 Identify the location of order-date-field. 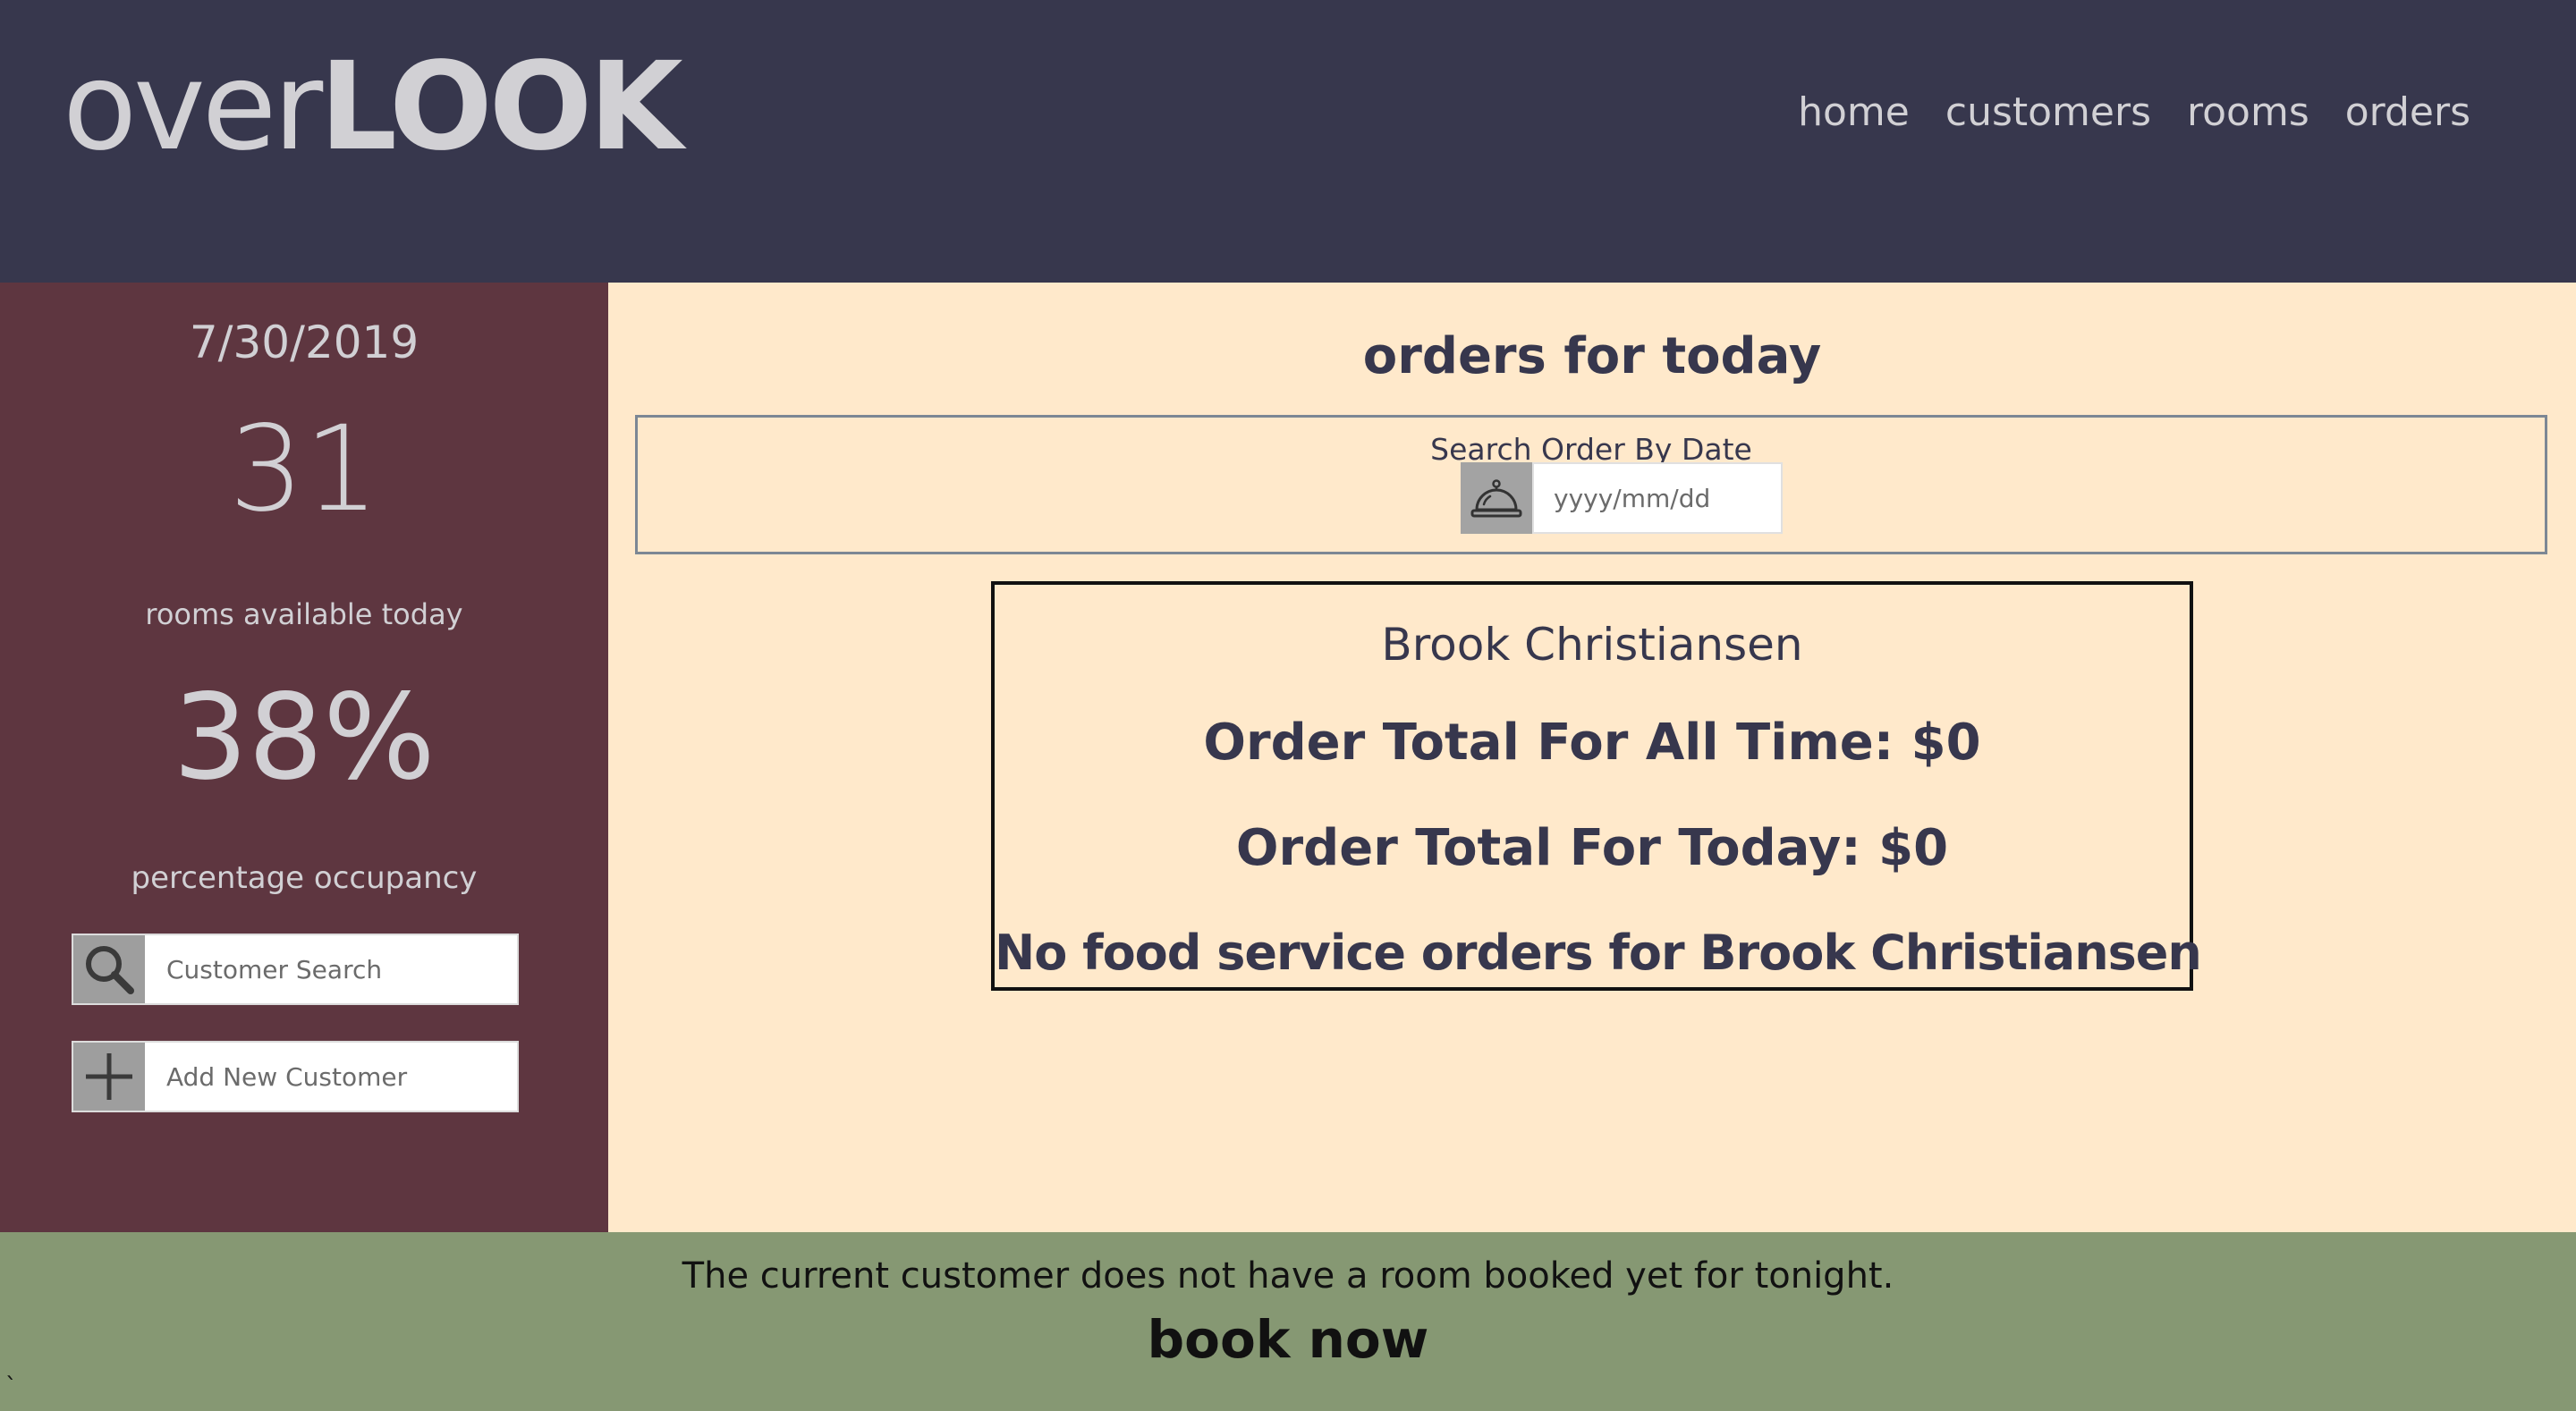
(1622, 498).